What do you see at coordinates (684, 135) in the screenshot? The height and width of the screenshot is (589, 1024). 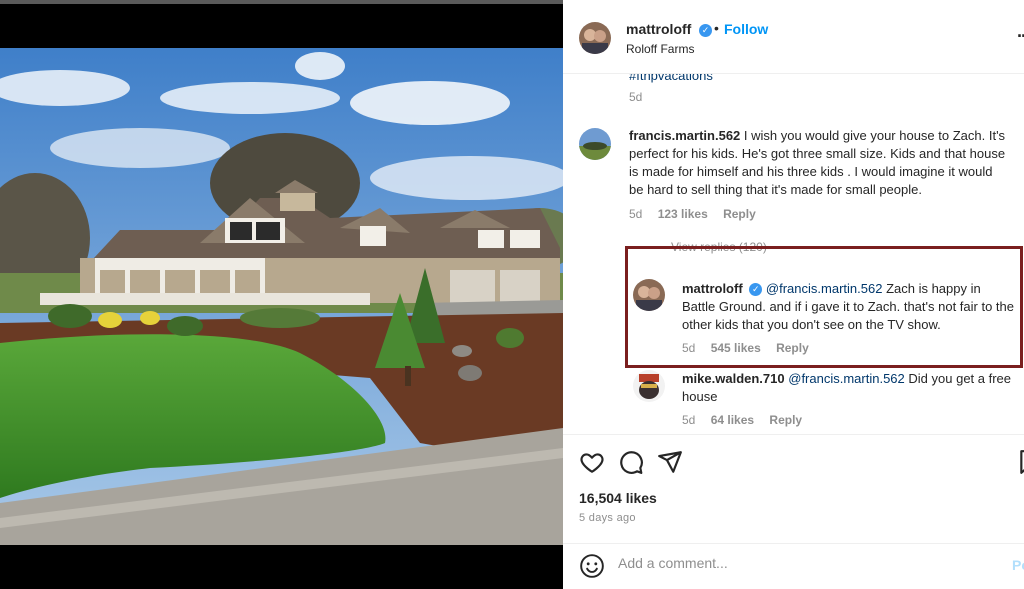 I see `comment-username: francis.martin.562` at bounding box center [684, 135].